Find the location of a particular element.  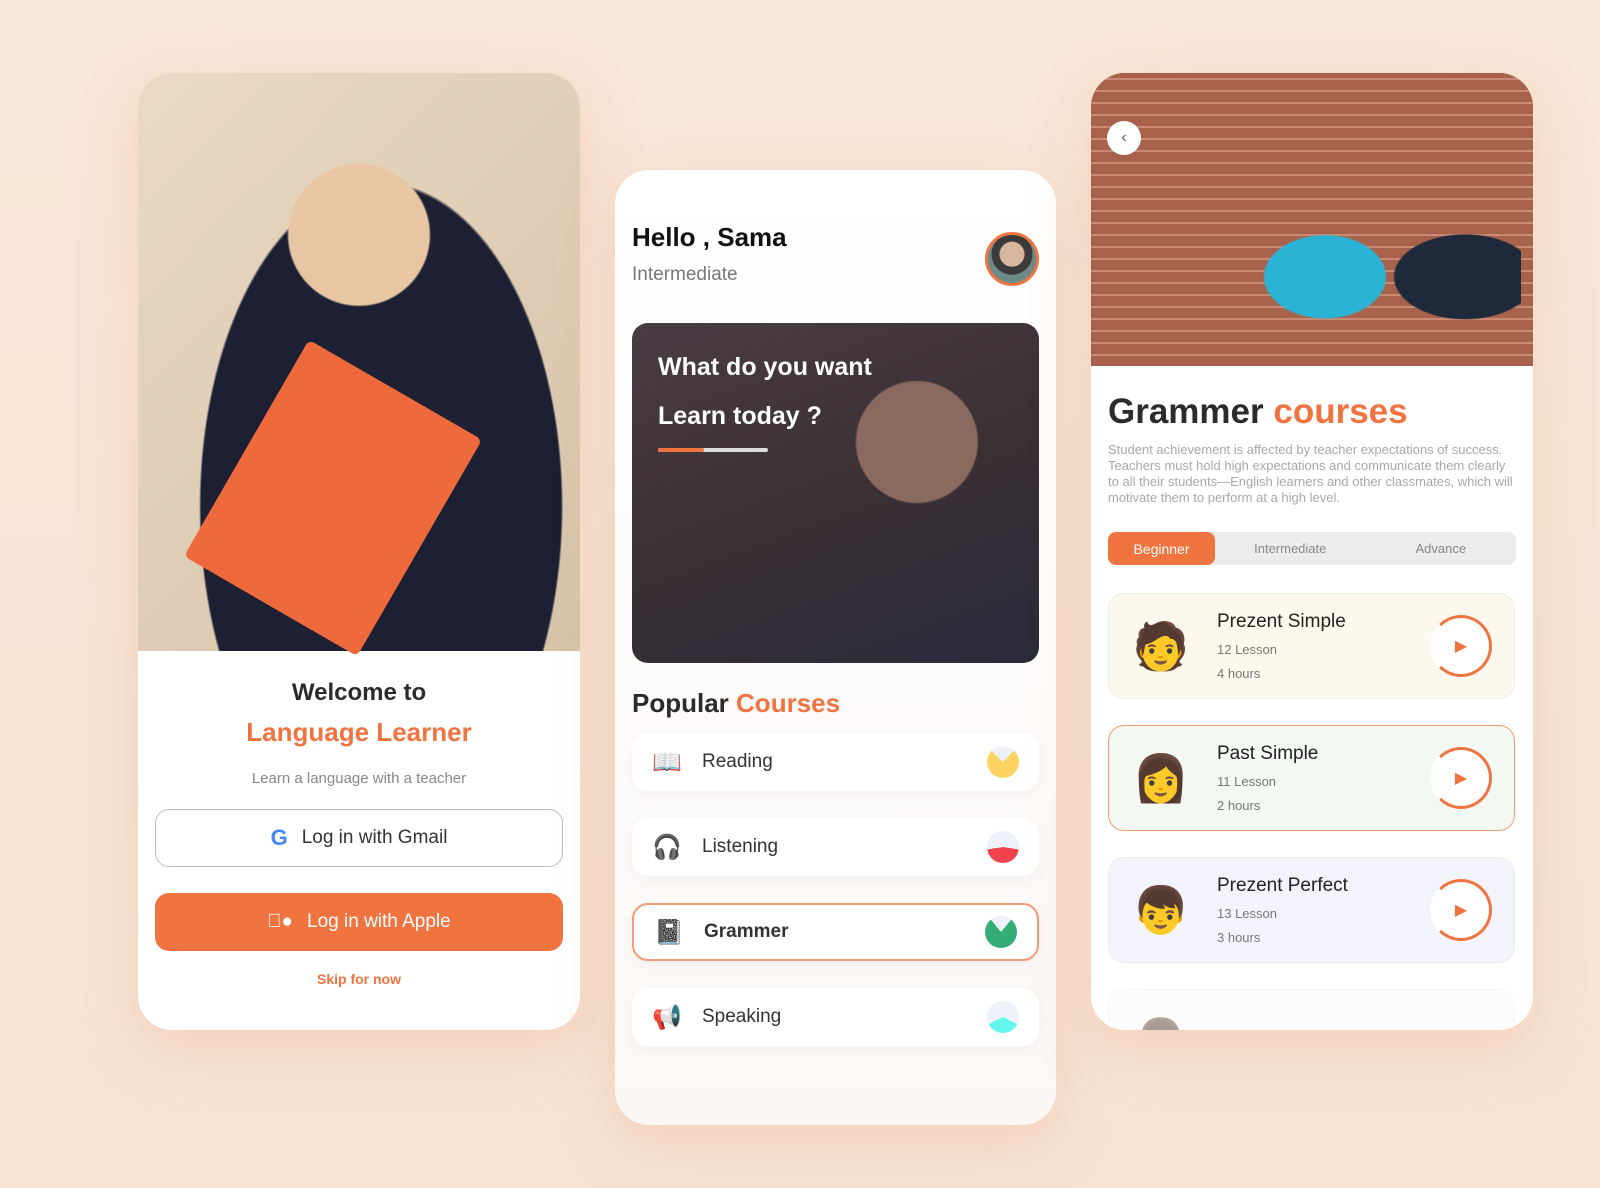

apple-login-button: ●Log in with Apple is located at coordinates (359, 922).